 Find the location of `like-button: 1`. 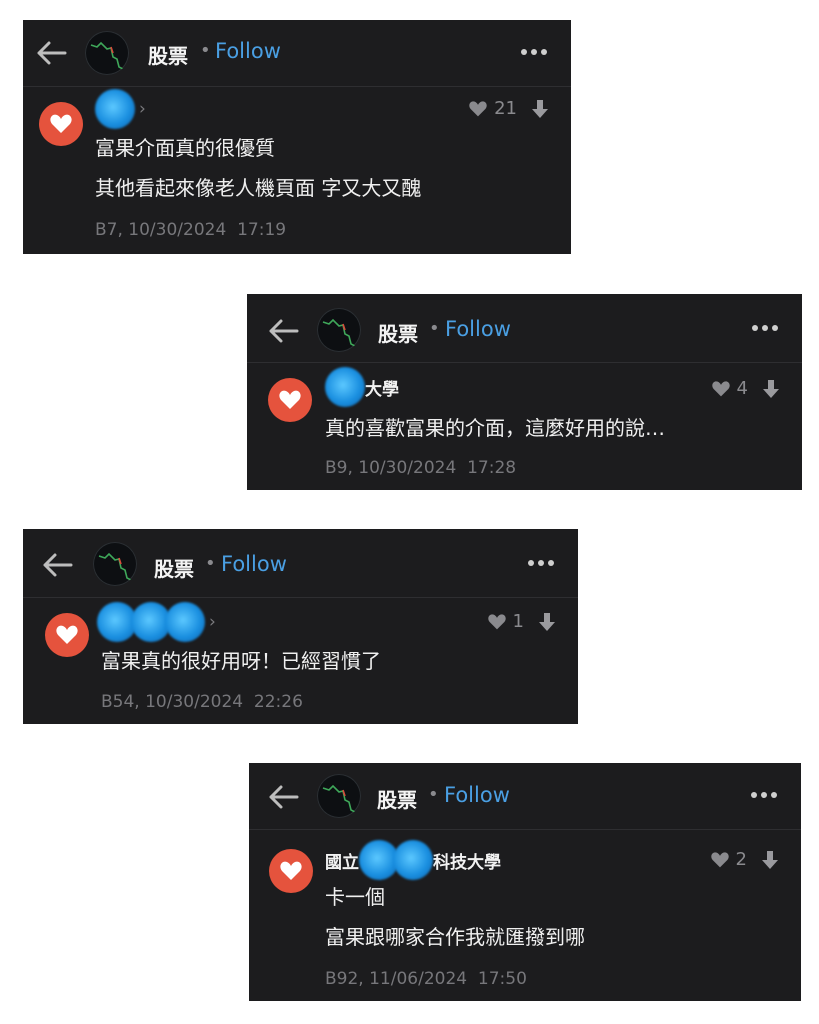

like-button: 1 is located at coordinates (505, 621).